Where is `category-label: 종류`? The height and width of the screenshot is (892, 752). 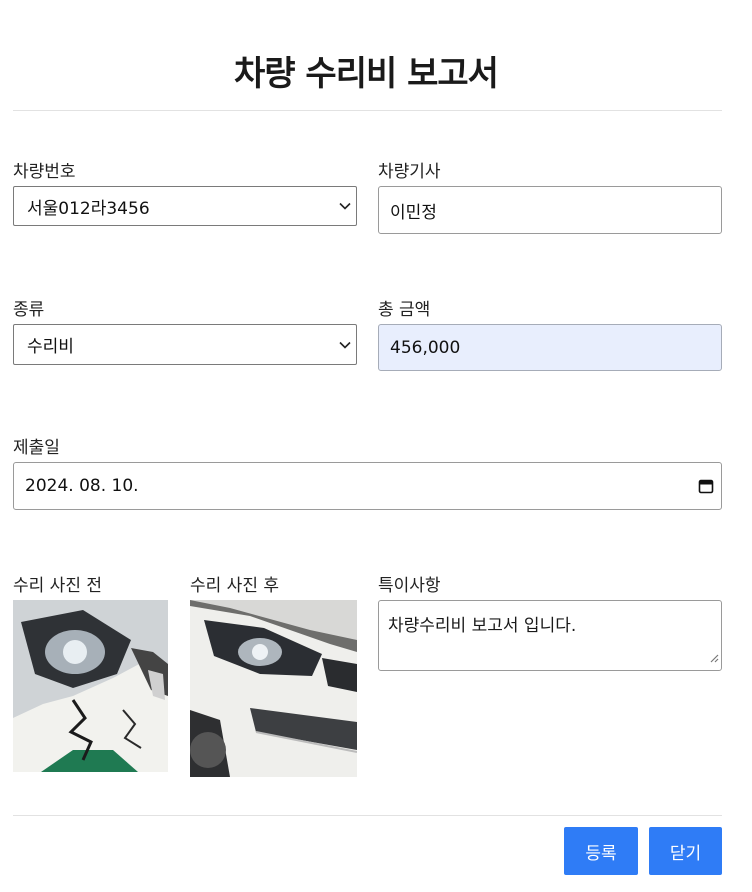
category-label: 종류 is located at coordinates (29, 310).